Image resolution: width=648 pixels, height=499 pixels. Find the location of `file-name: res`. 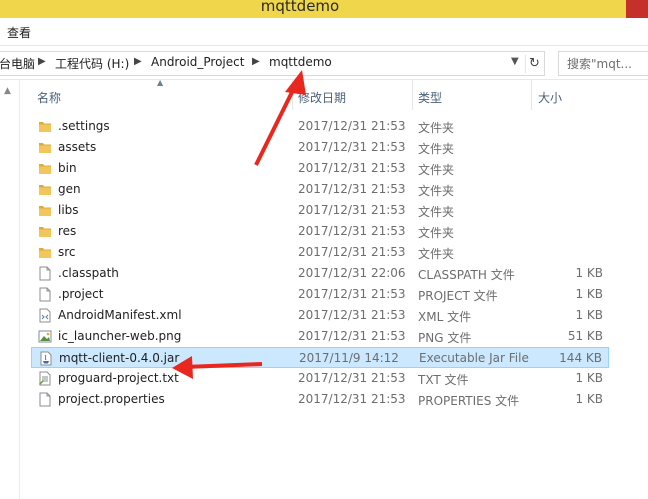

file-name: res is located at coordinates (67, 231).